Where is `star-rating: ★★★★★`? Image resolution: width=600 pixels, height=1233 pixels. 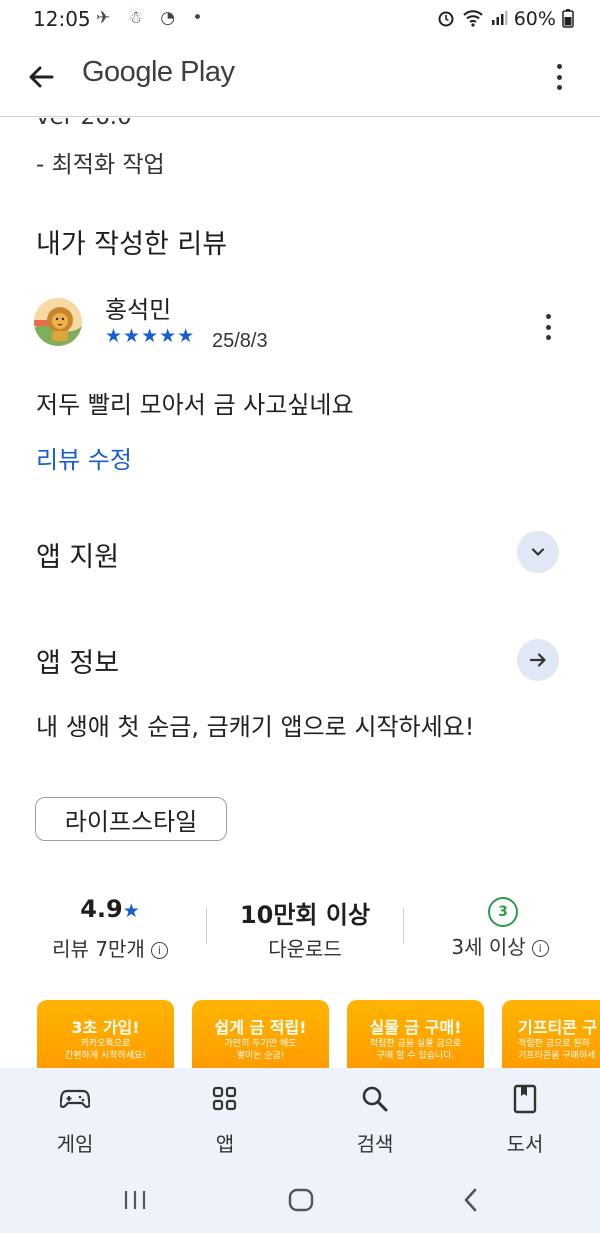
star-rating: ★★★★★ is located at coordinates (150, 336).